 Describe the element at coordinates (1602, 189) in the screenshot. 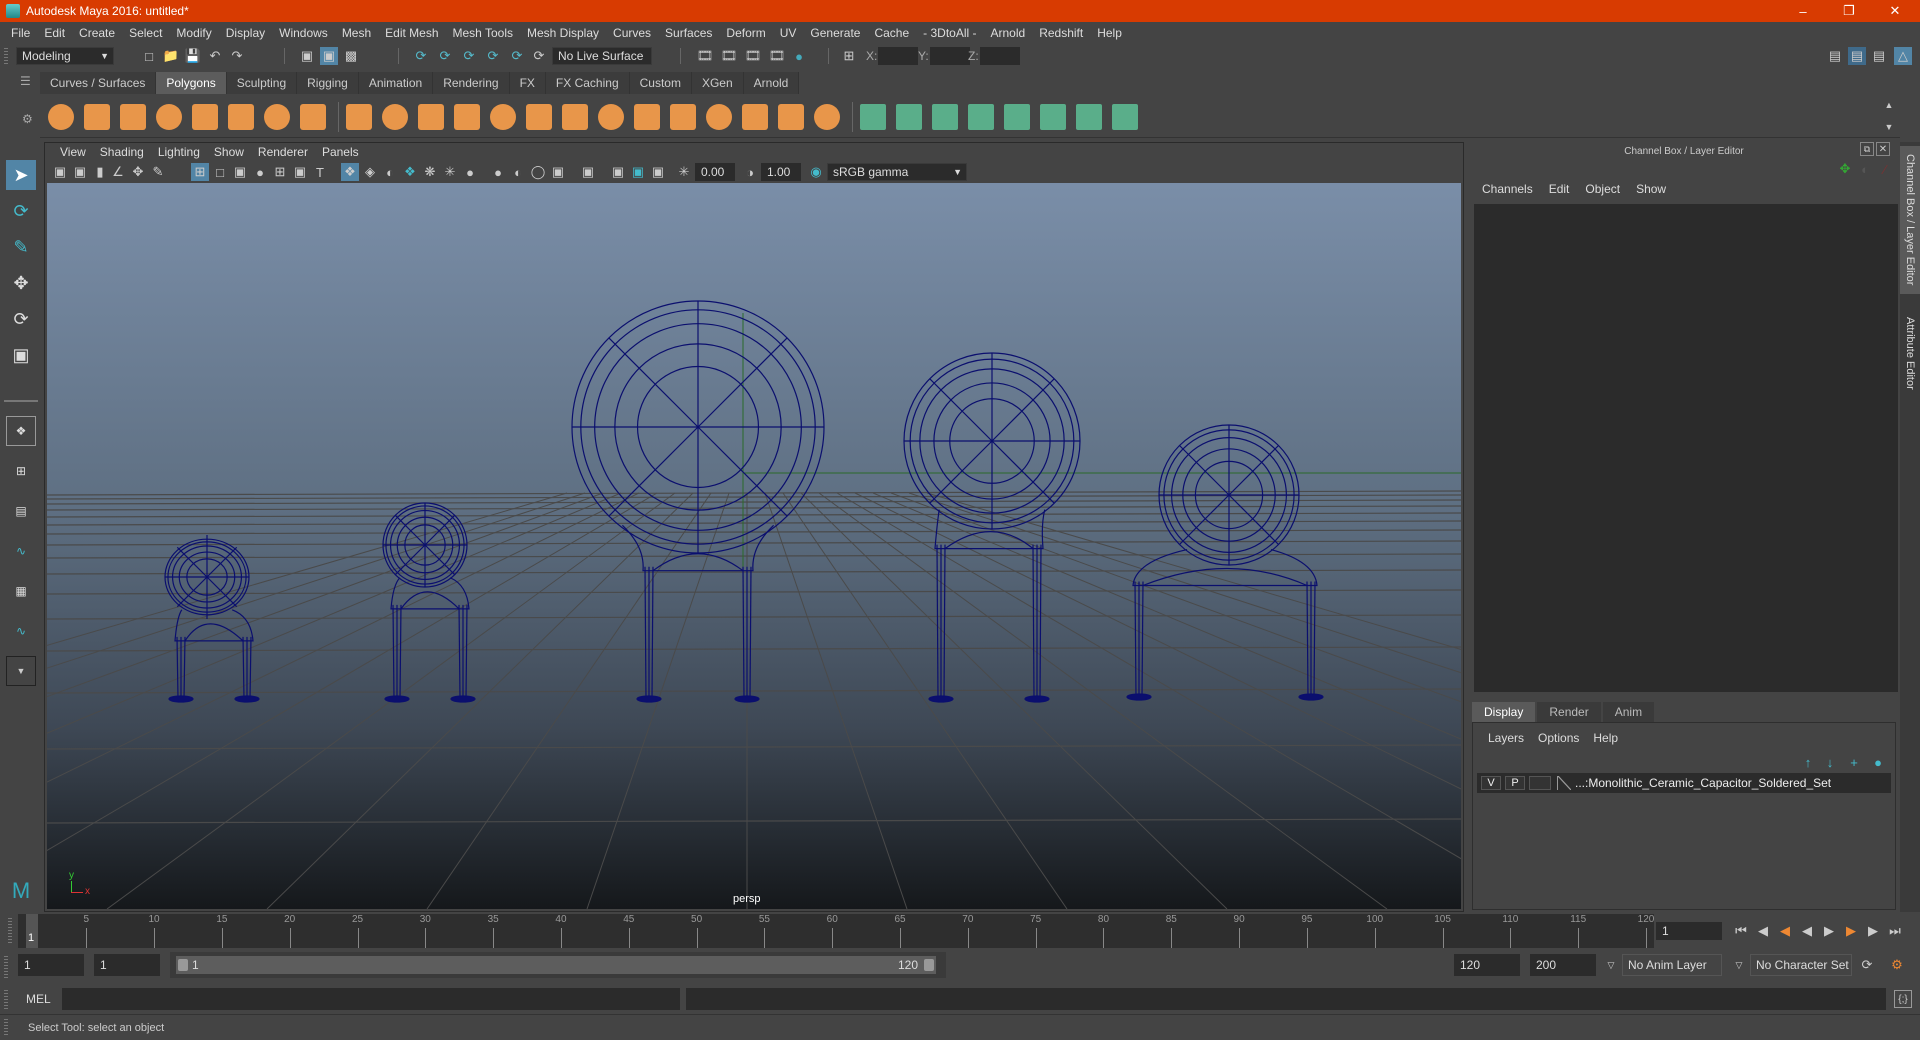

I see `channel-box-menu-object: Object` at that location.